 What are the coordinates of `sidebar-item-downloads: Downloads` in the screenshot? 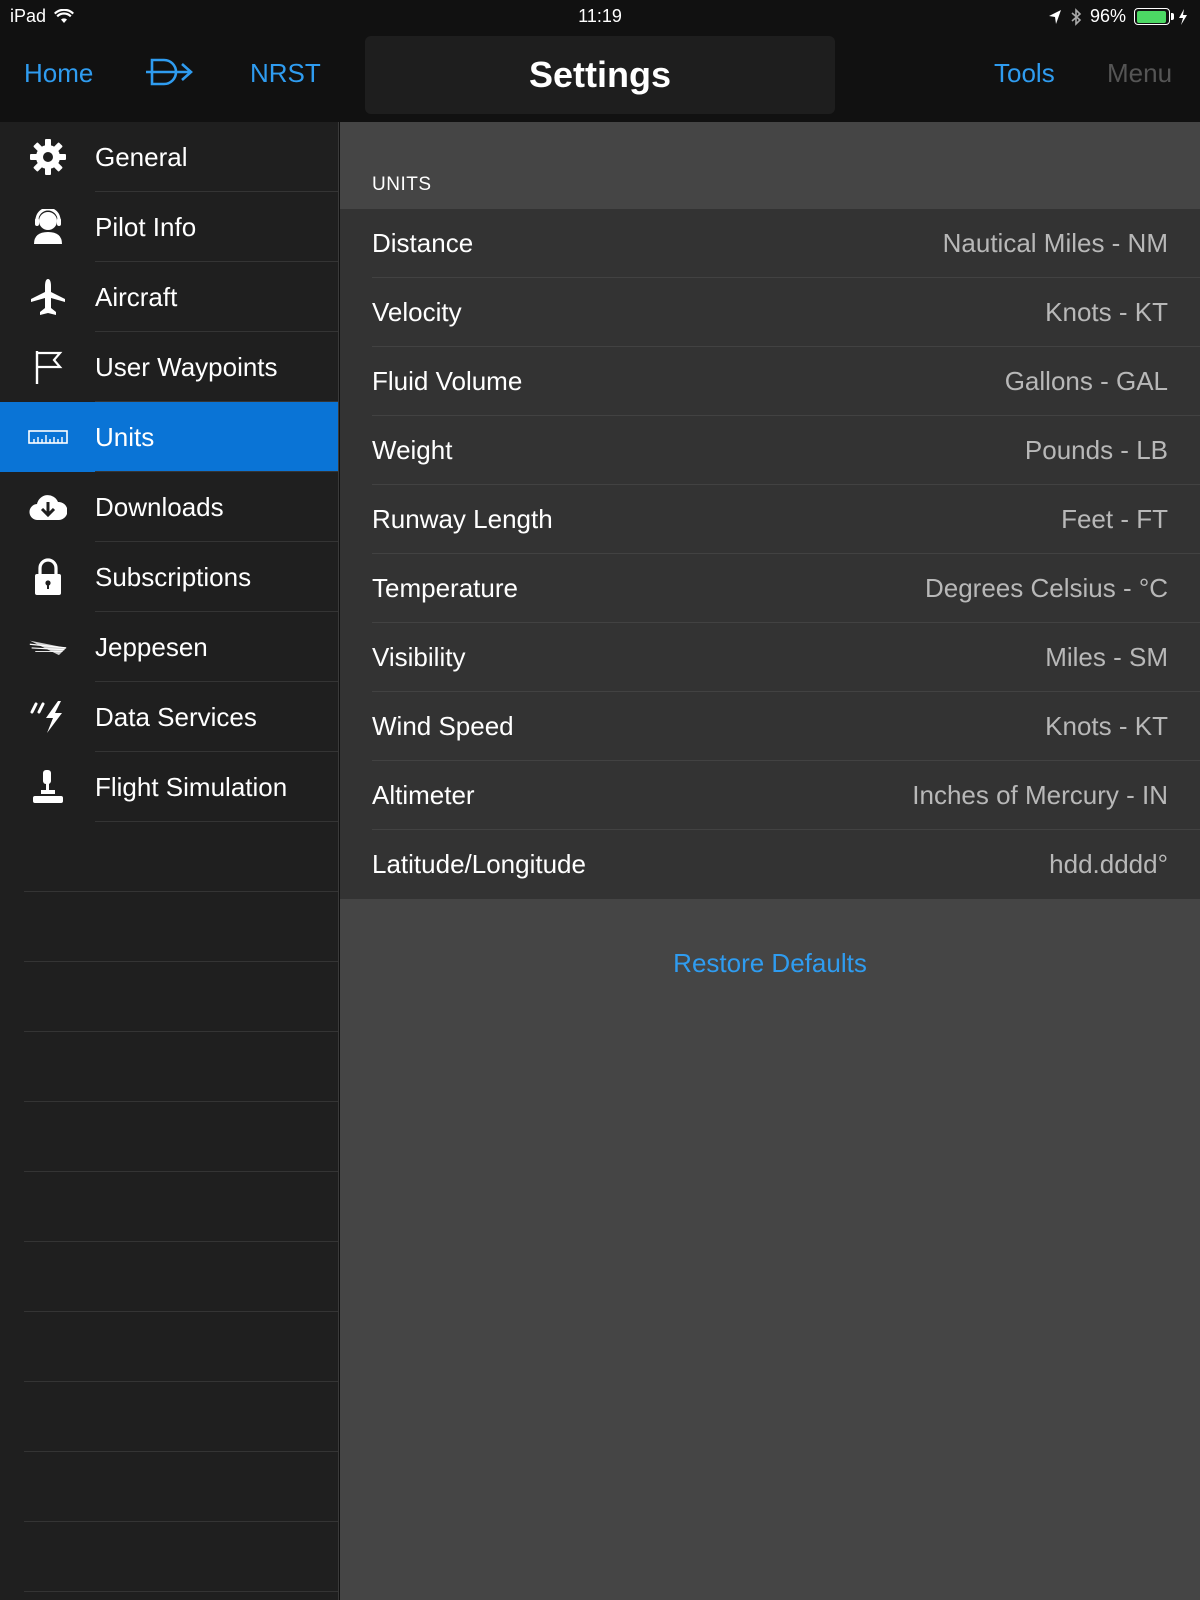 It's located at (169, 507).